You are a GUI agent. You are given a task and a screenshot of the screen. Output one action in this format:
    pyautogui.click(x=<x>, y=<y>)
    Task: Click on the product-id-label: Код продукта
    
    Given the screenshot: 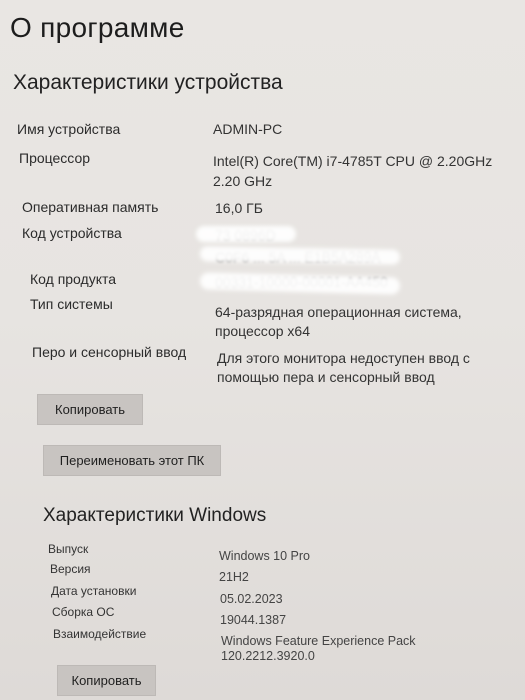 What is the action you would take?
    pyautogui.click(x=73, y=279)
    